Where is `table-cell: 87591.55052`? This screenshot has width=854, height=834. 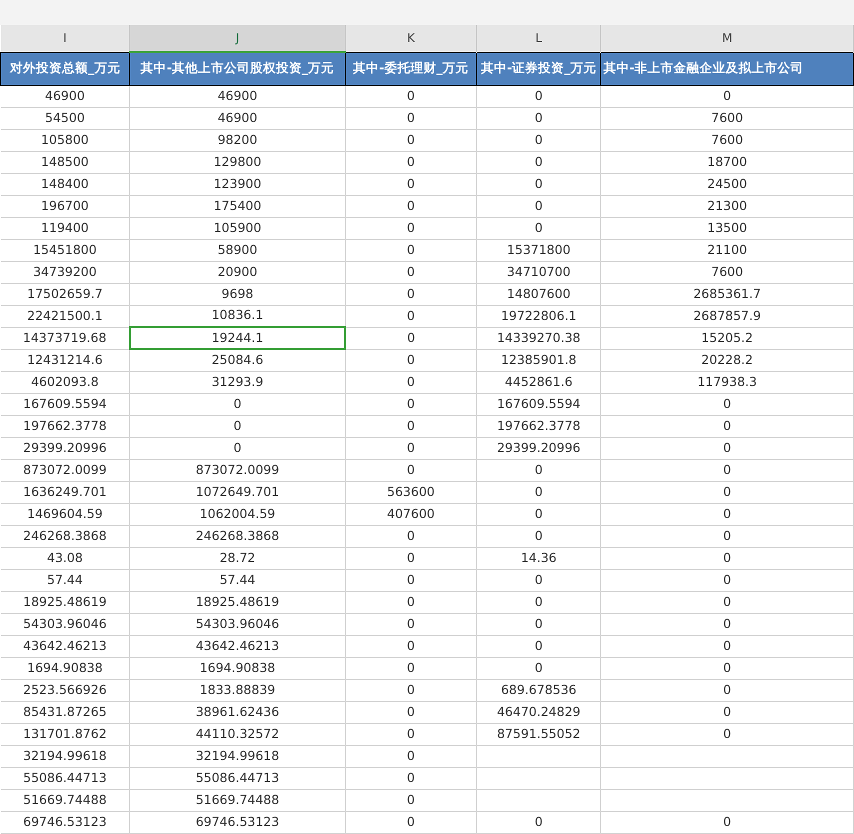
table-cell: 87591.55052 is located at coordinates (538, 734).